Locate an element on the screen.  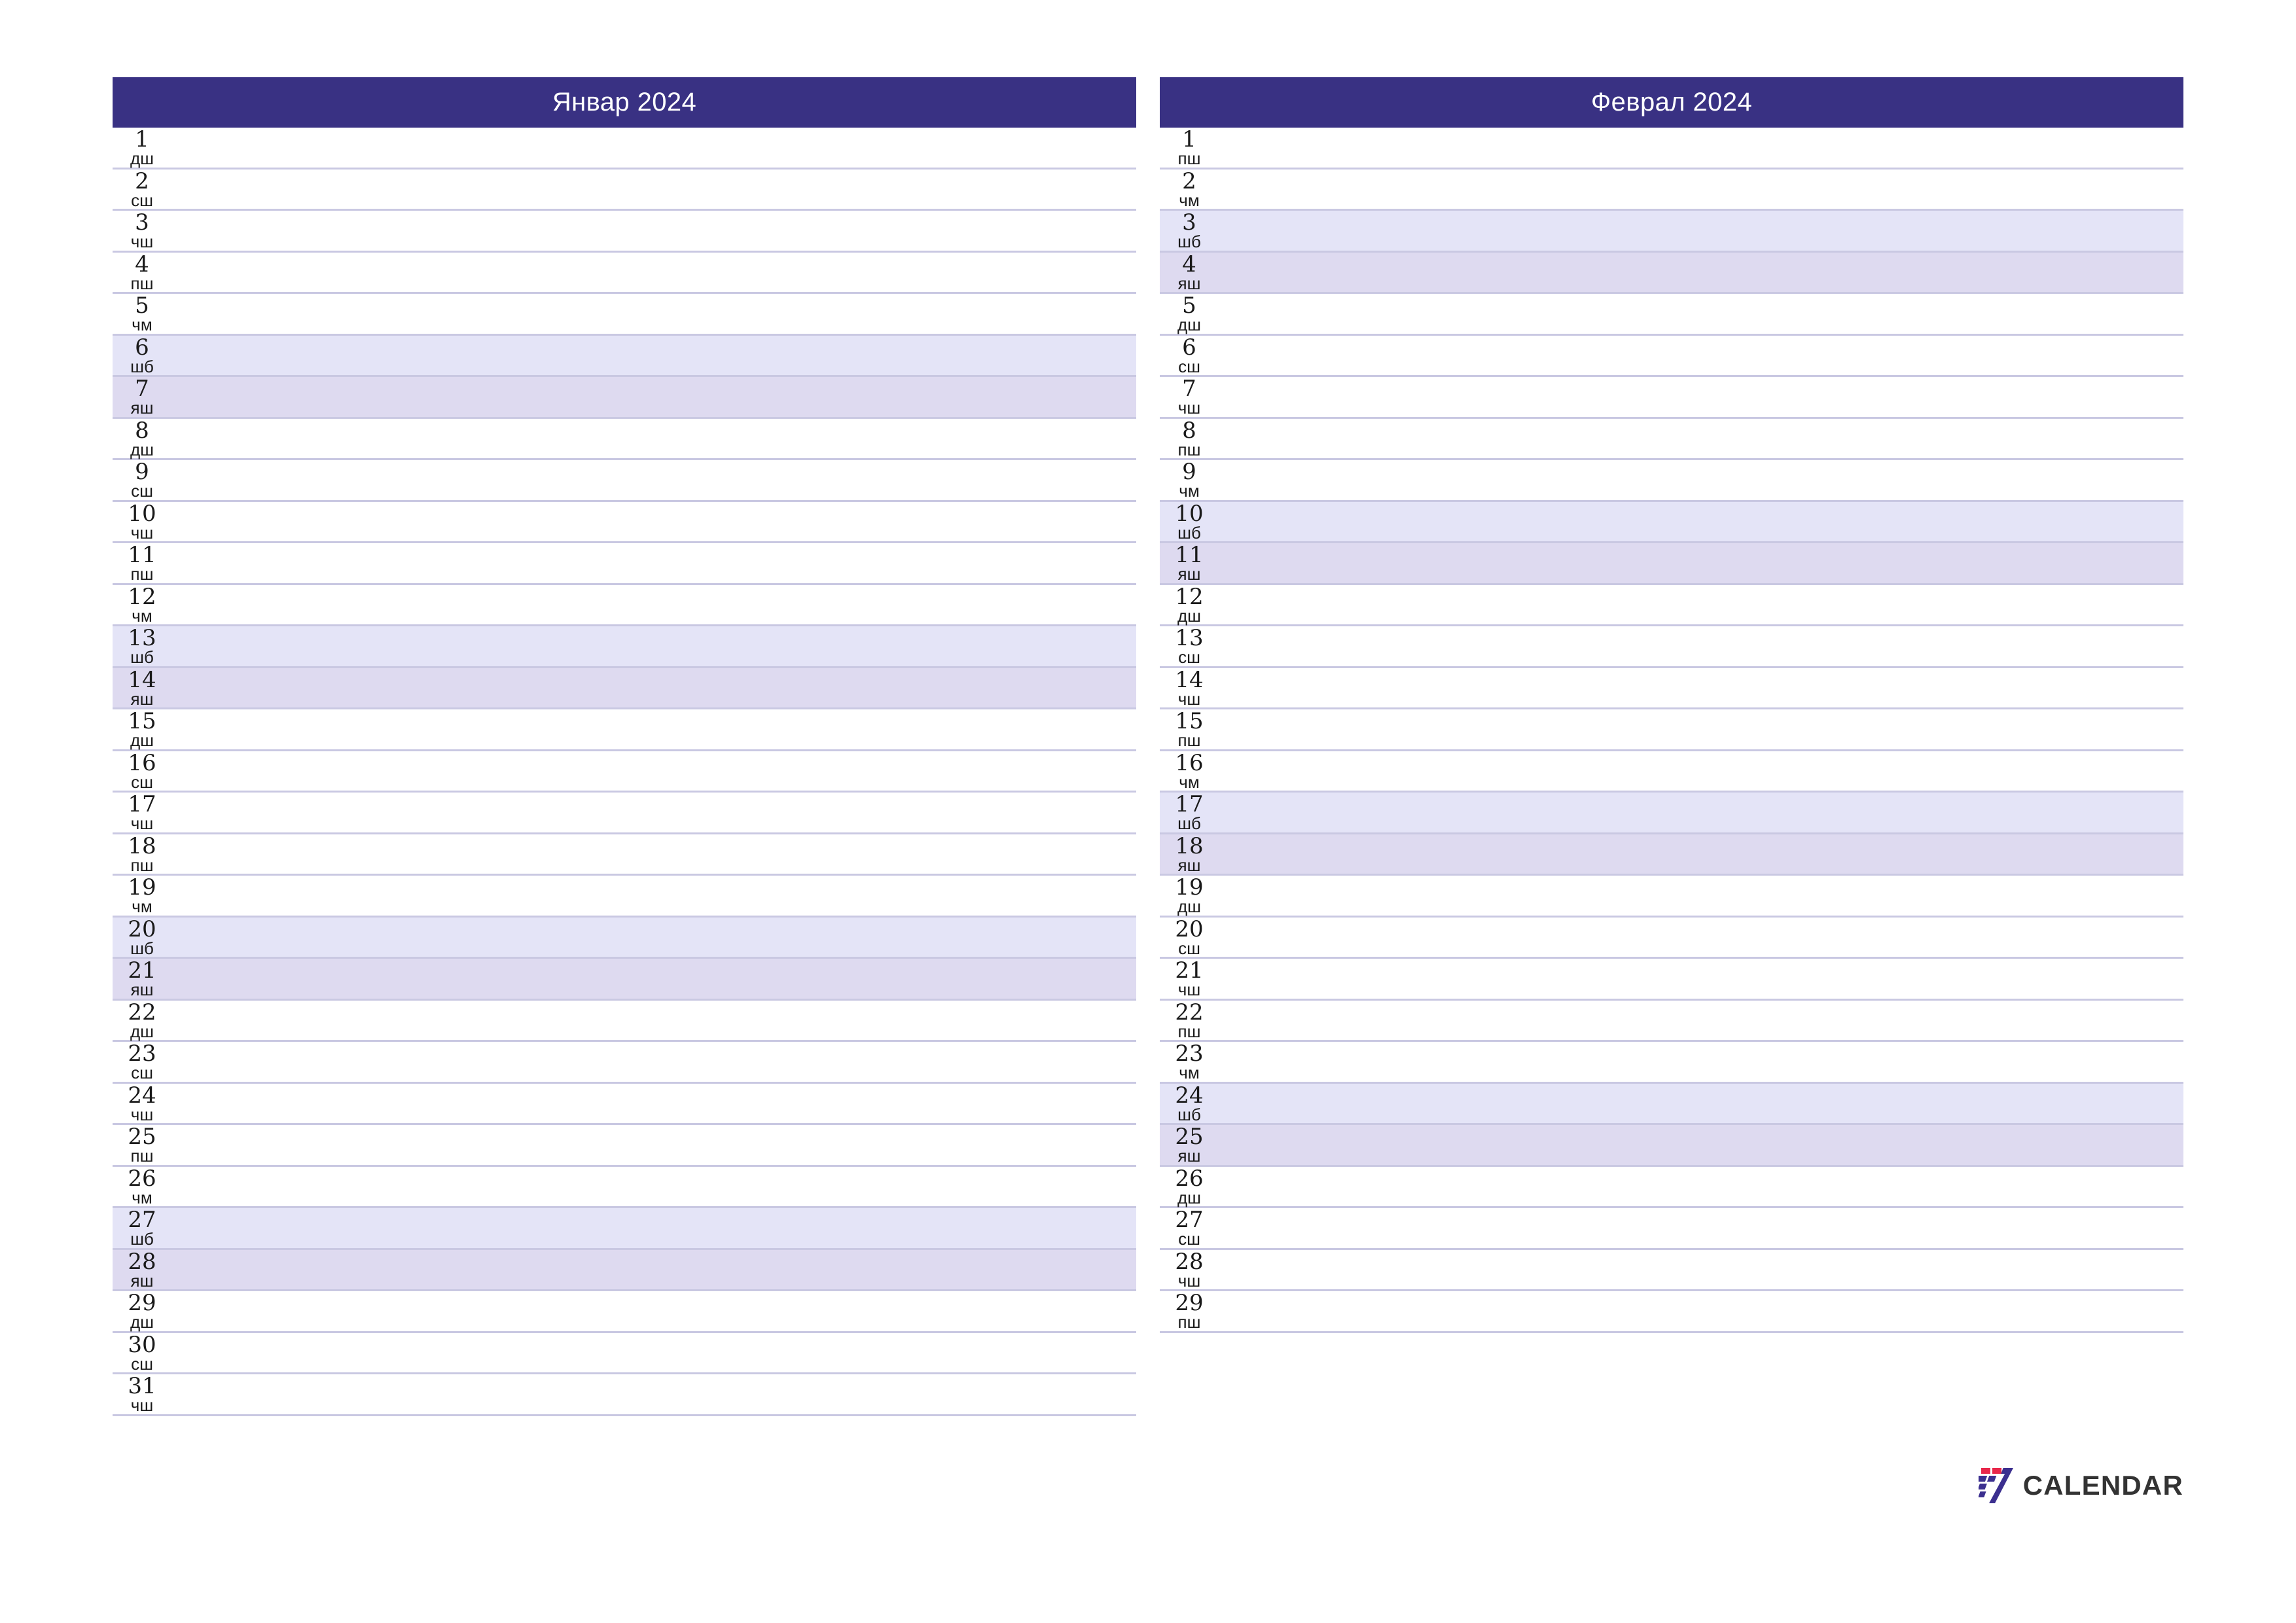
day-row: 28 яш is located at coordinates (624, 1270).